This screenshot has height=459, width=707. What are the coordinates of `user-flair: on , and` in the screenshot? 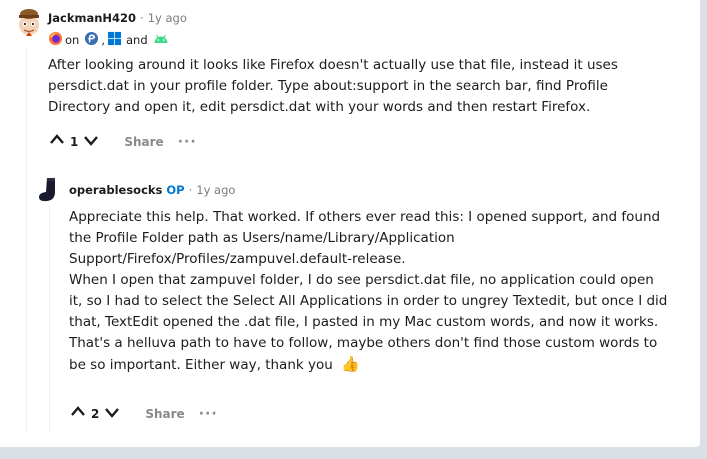 It's located at (108, 40).